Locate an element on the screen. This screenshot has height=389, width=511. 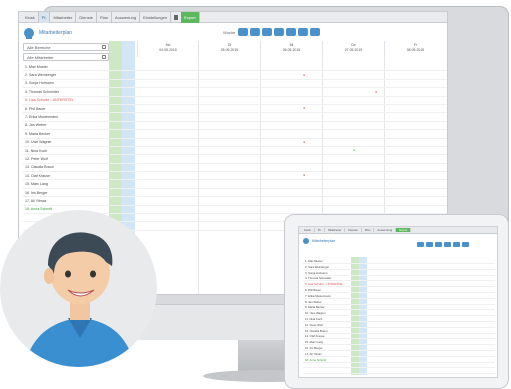
table-row: 3. Sonja Hofmann is located at coordinates (235, 84).